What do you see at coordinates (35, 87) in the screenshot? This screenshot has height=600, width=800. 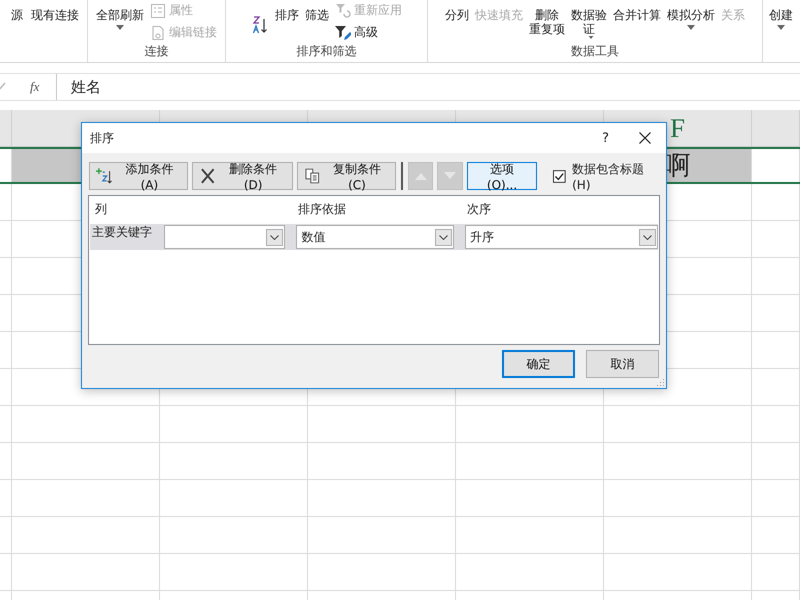 I see `function-label: fx` at bounding box center [35, 87].